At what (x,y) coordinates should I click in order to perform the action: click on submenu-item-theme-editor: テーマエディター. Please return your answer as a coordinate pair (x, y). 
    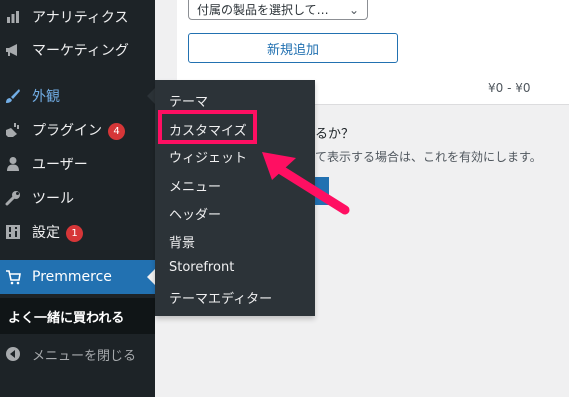
    Looking at the image, I should click on (220, 297).